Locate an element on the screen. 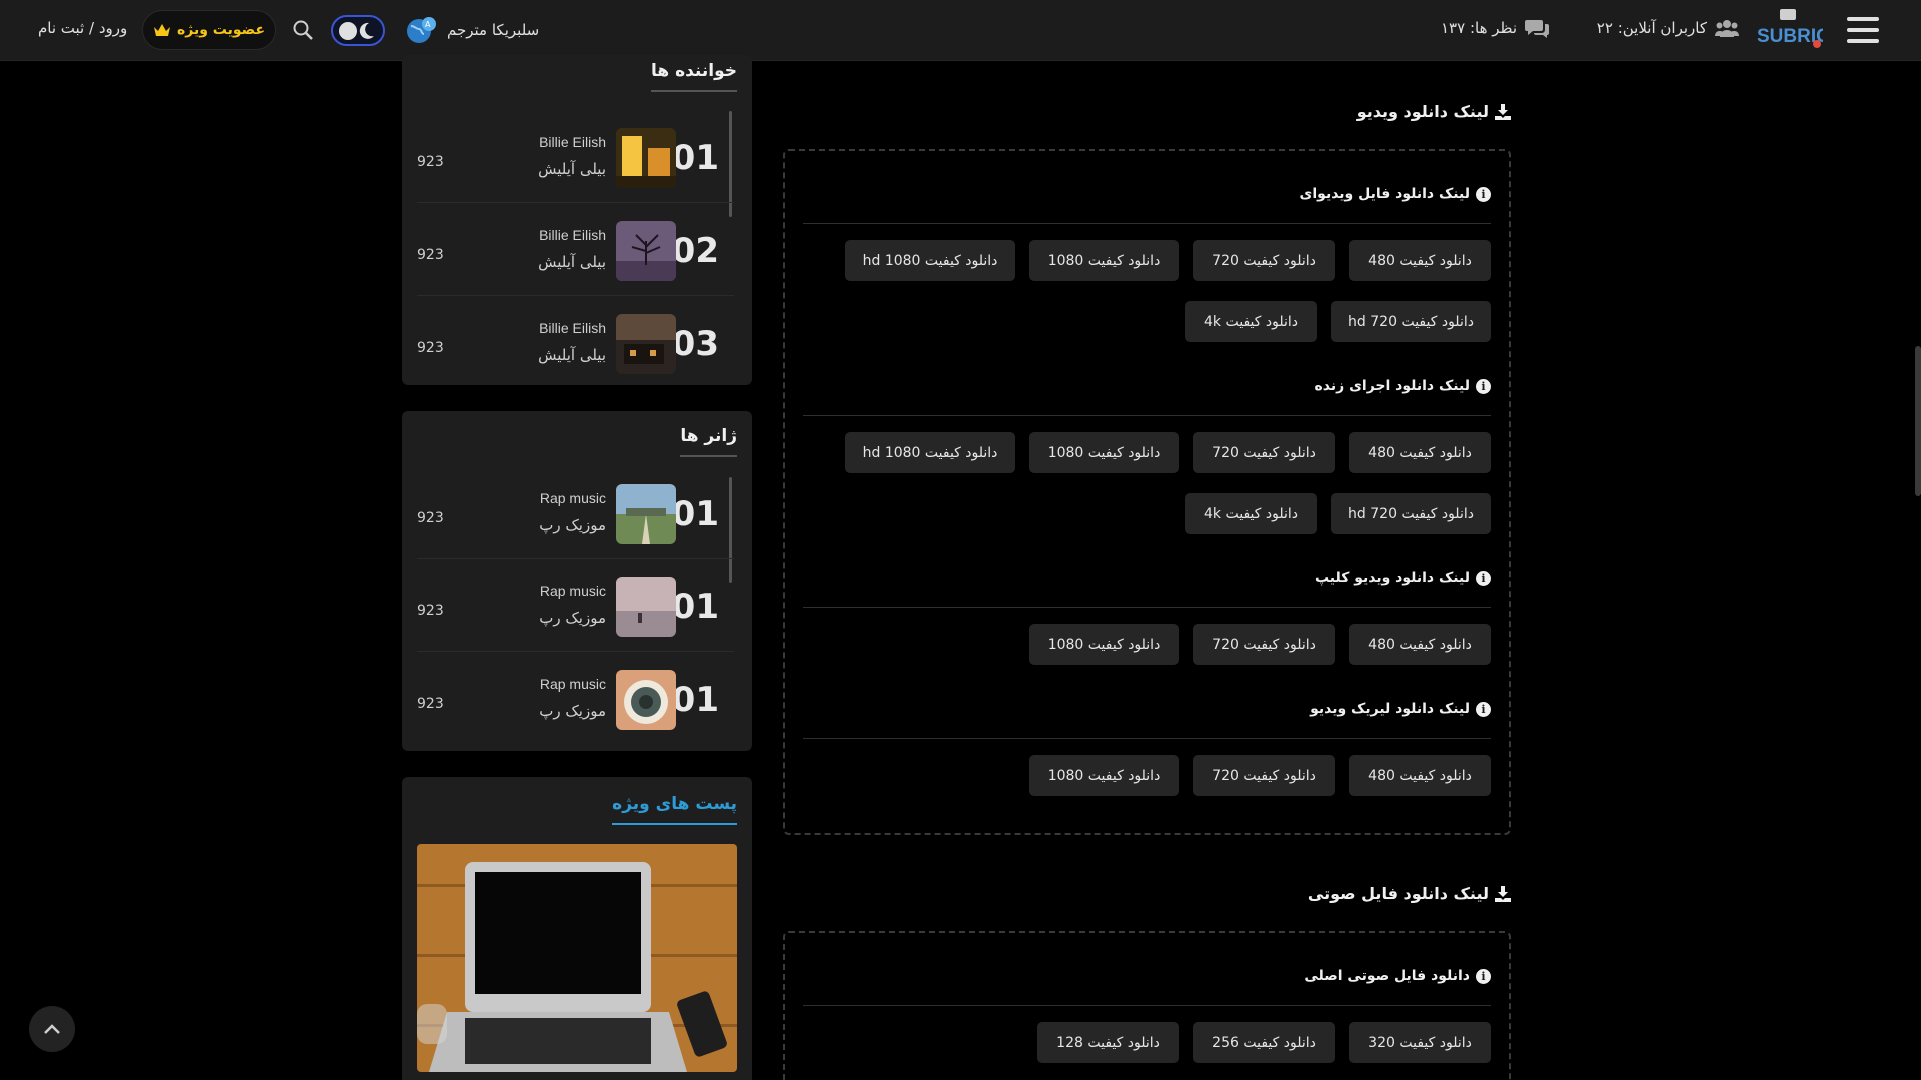 The image size is (1921, 1080). vip-membership-button: عضویت ویژه is located at coordinates (209, 30).